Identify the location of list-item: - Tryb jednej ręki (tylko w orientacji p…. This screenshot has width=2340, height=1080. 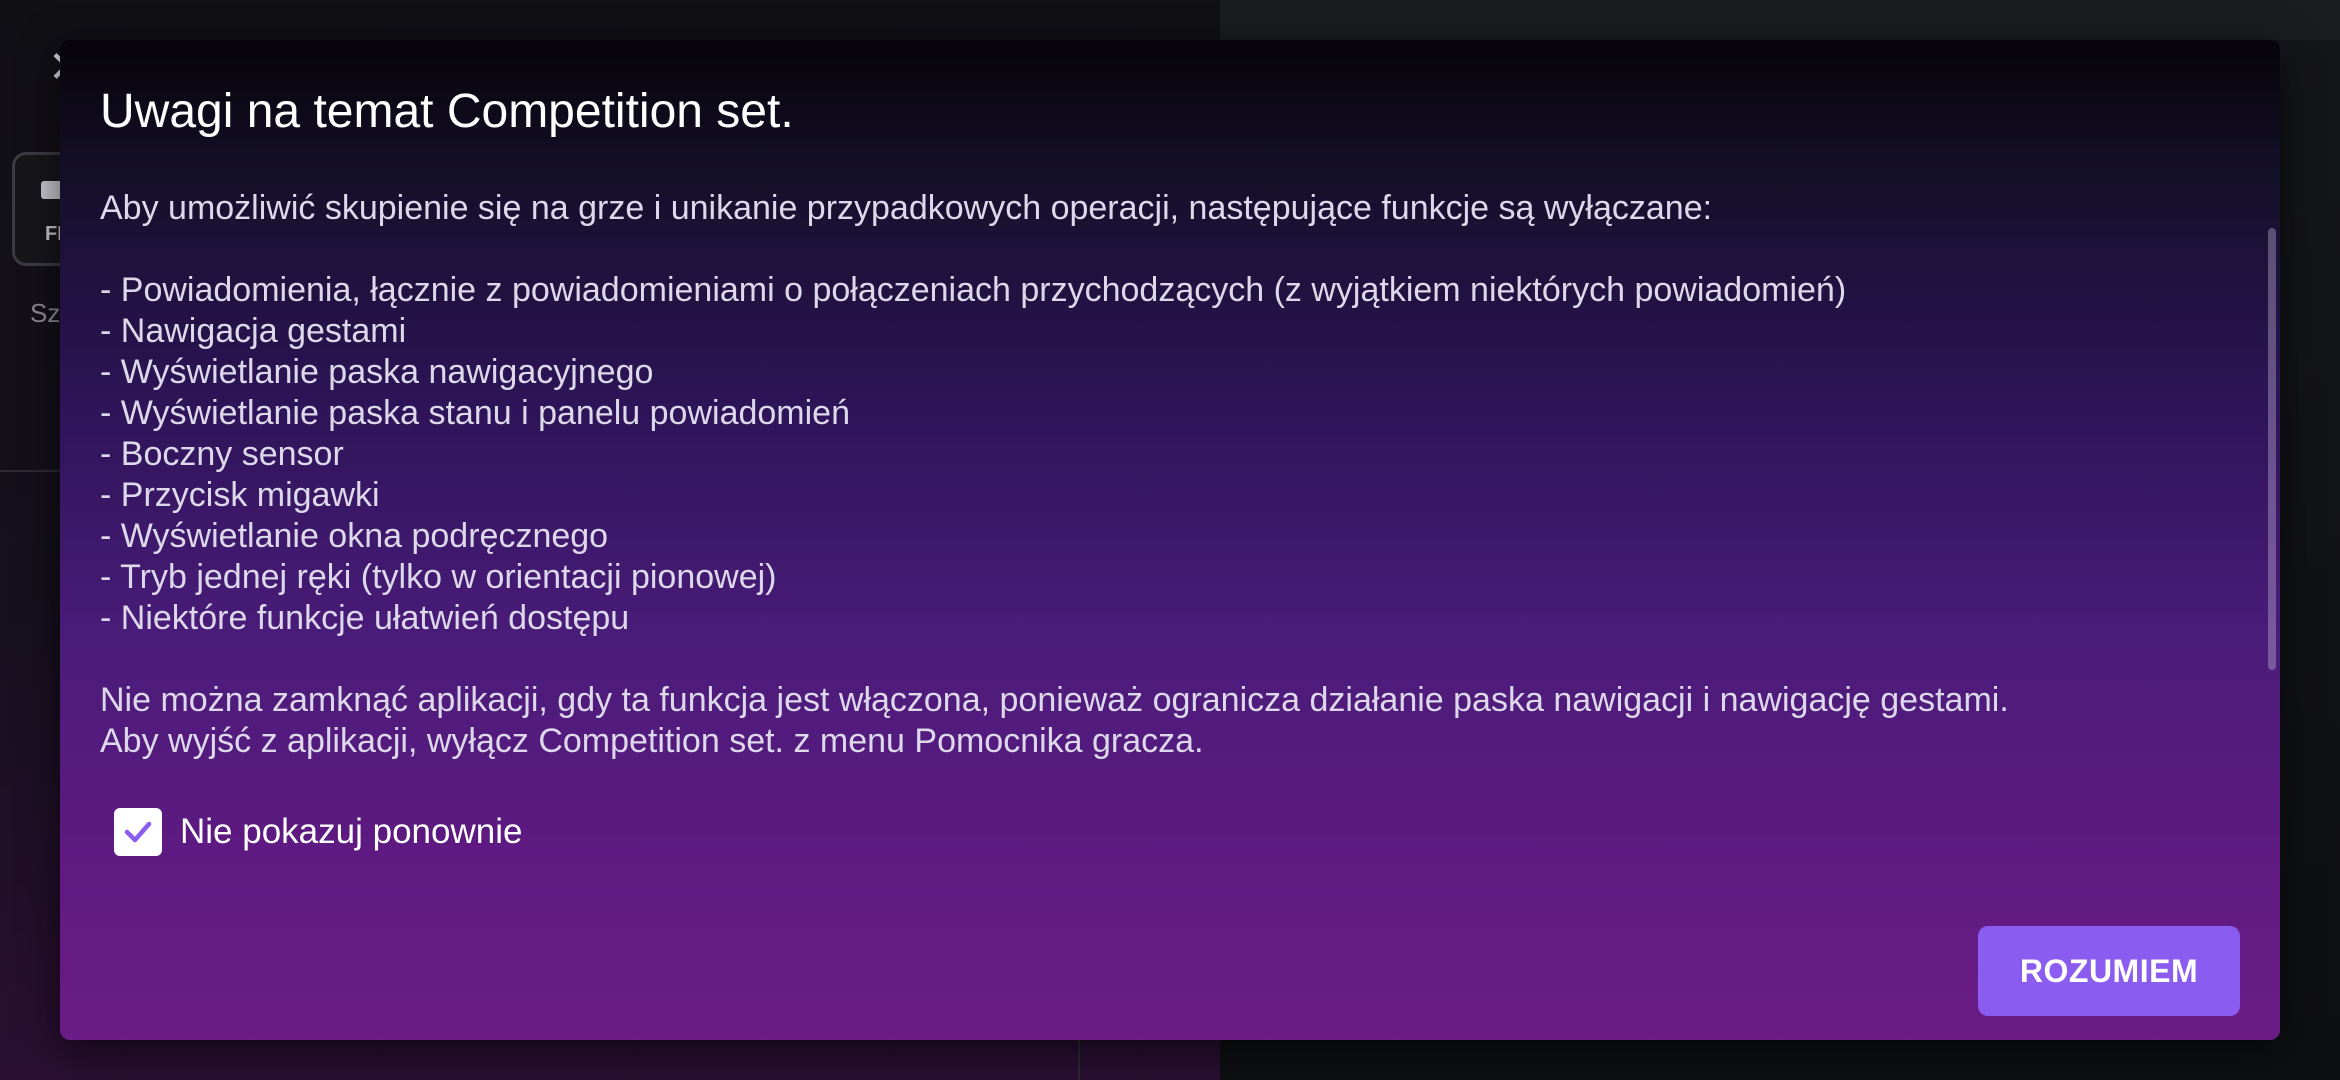
(438, 577).